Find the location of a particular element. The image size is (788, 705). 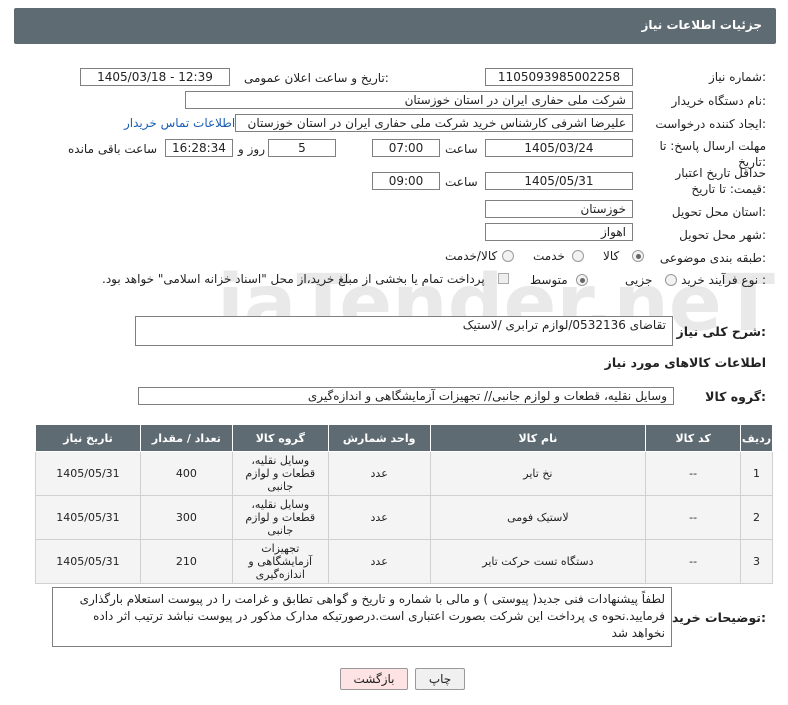

category-radio-goods is located at coordinates (638, 256).